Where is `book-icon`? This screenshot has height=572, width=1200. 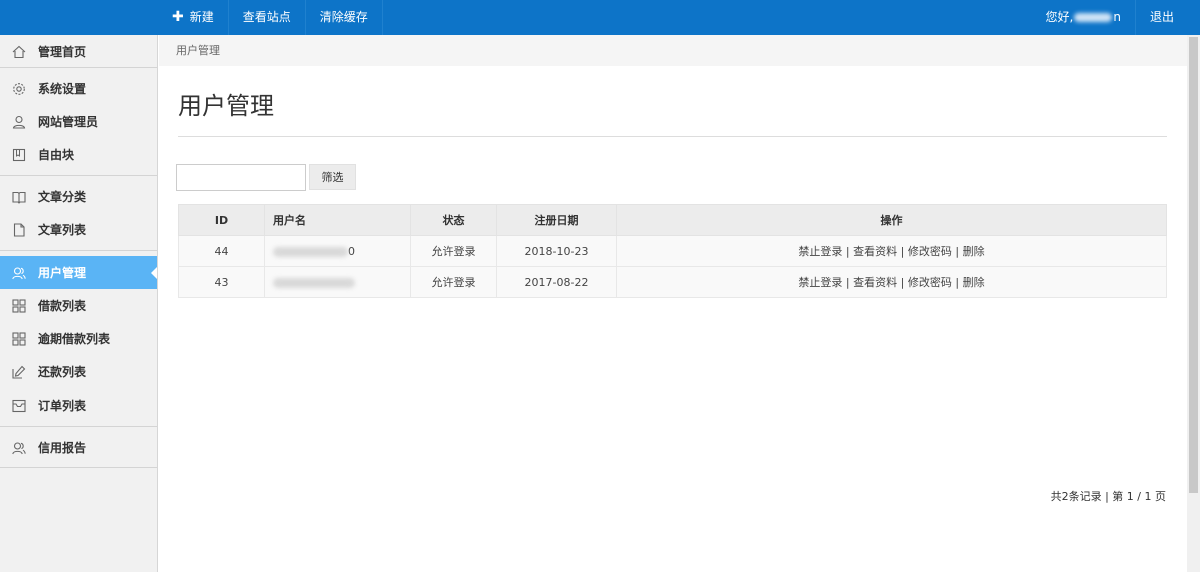
book-icon is located at coordinates (19, 197).